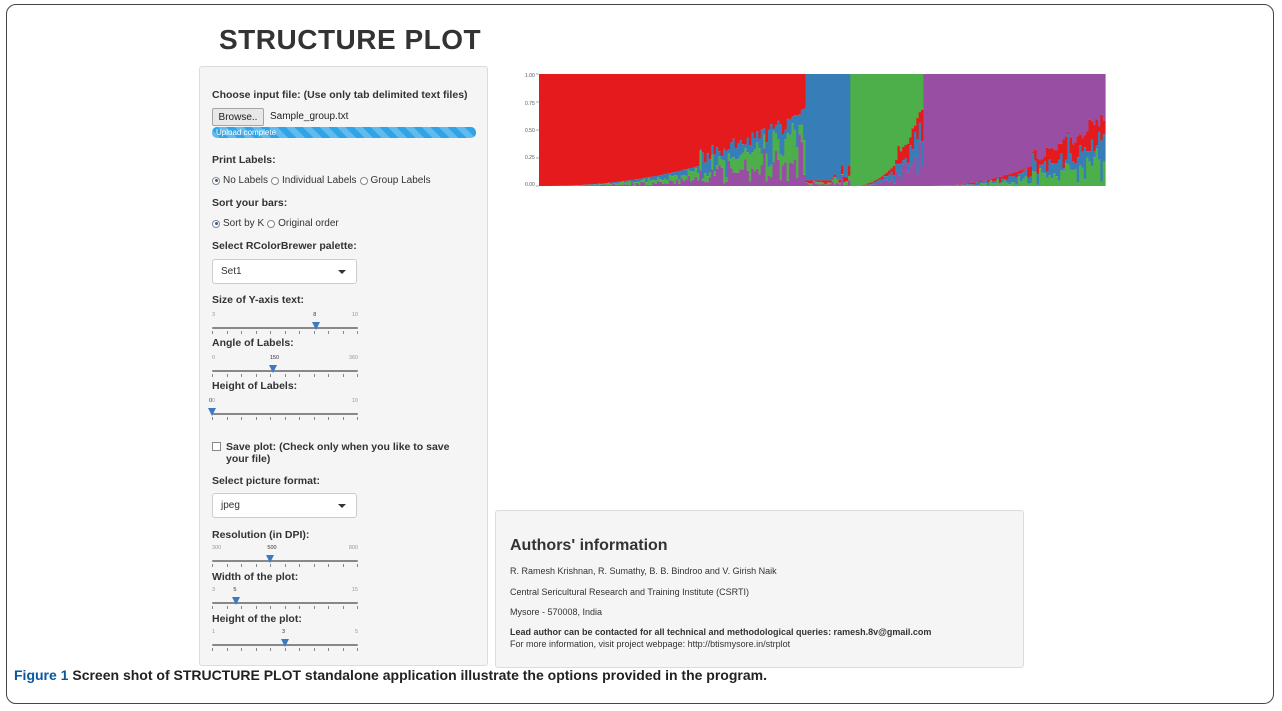 Image resolution: width=1282 pixels, height=711 pixels. Describe the element at coordinates (274, 358) in the screenshot. I see `slider-value-label: 150` at that location.